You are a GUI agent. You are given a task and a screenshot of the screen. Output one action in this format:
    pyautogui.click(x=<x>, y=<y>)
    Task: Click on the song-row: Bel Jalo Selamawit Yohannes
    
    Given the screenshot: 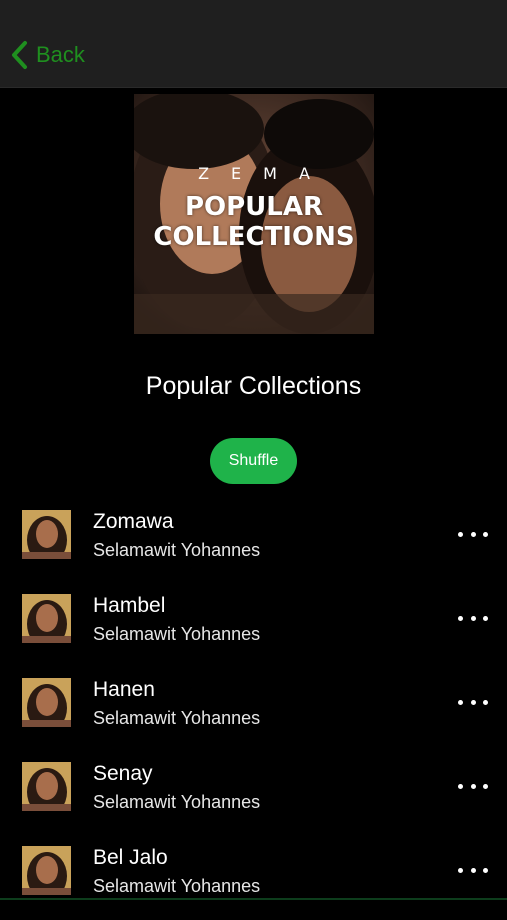 What is the action you would take?
    pyautogui.click(x=253, y=878)
    